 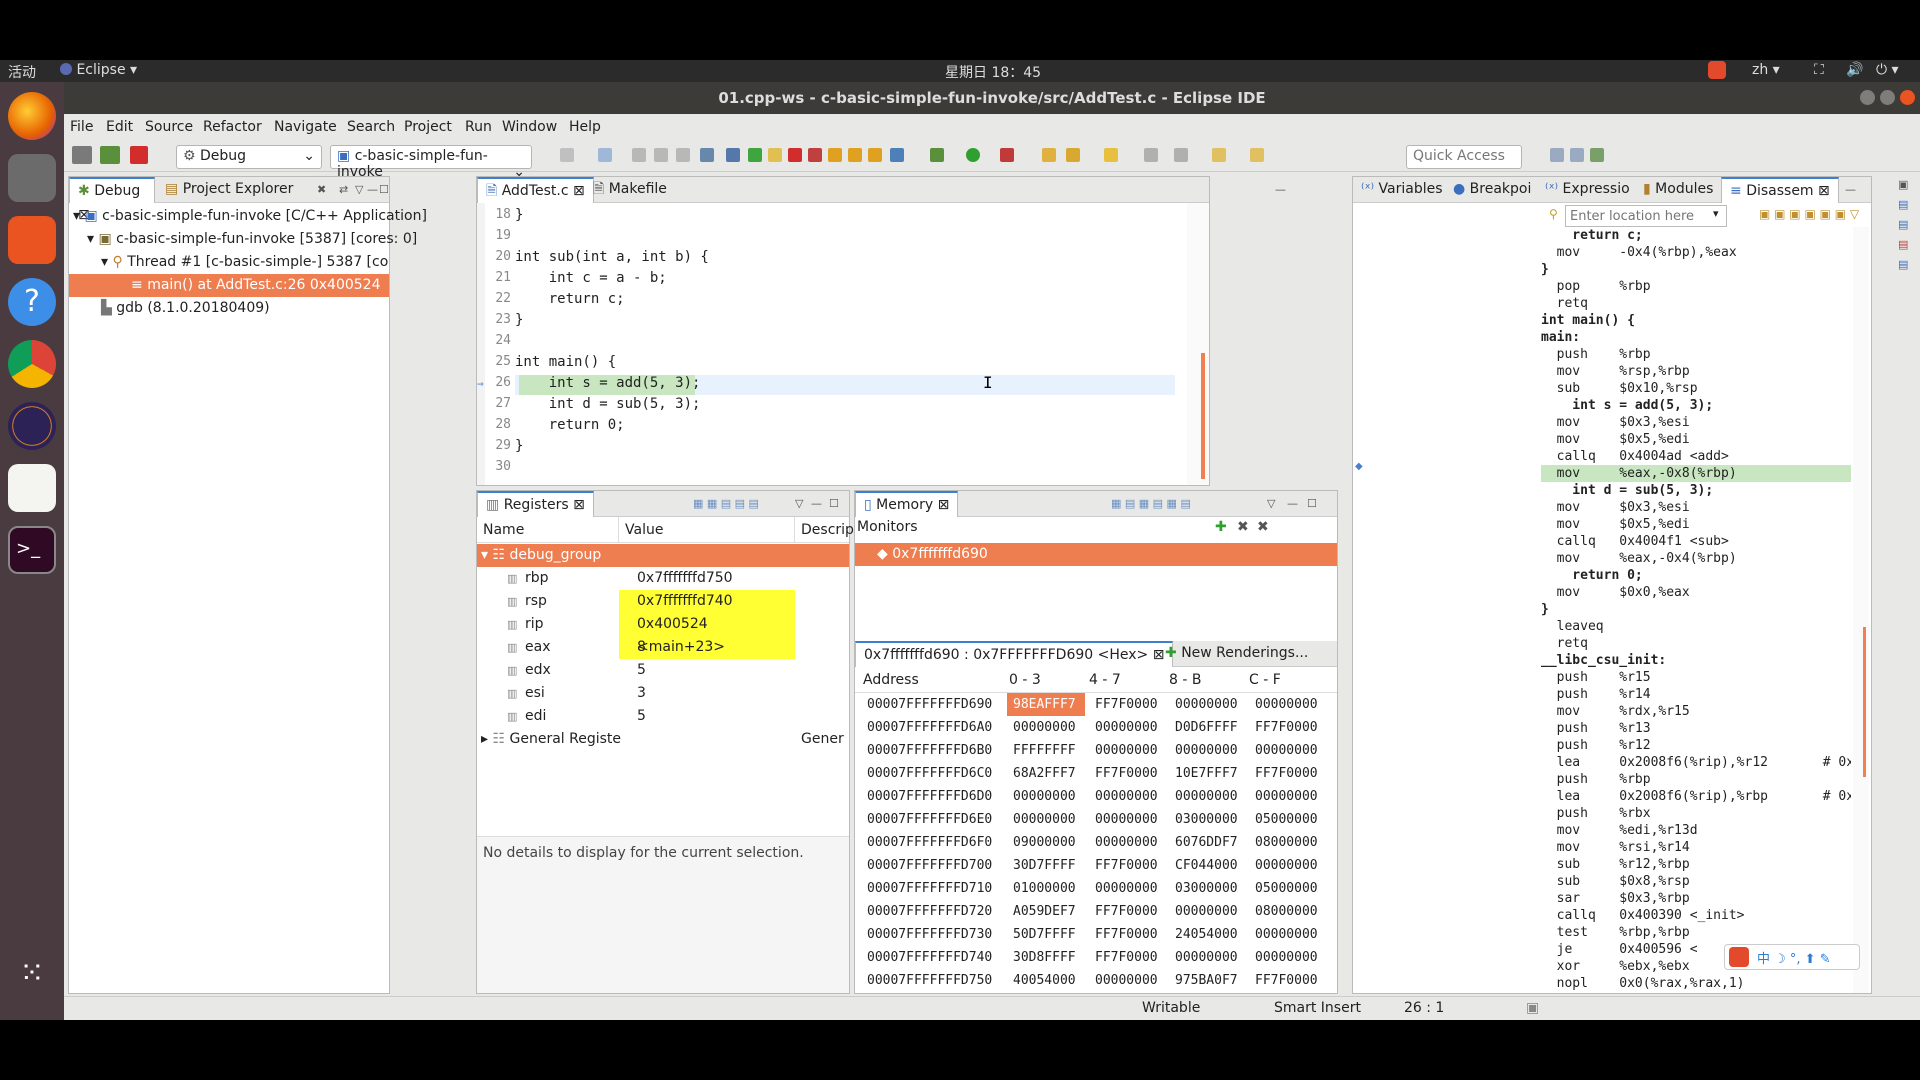 I want to click on tasks-icon: ▤, so click(x=1903, y=264).